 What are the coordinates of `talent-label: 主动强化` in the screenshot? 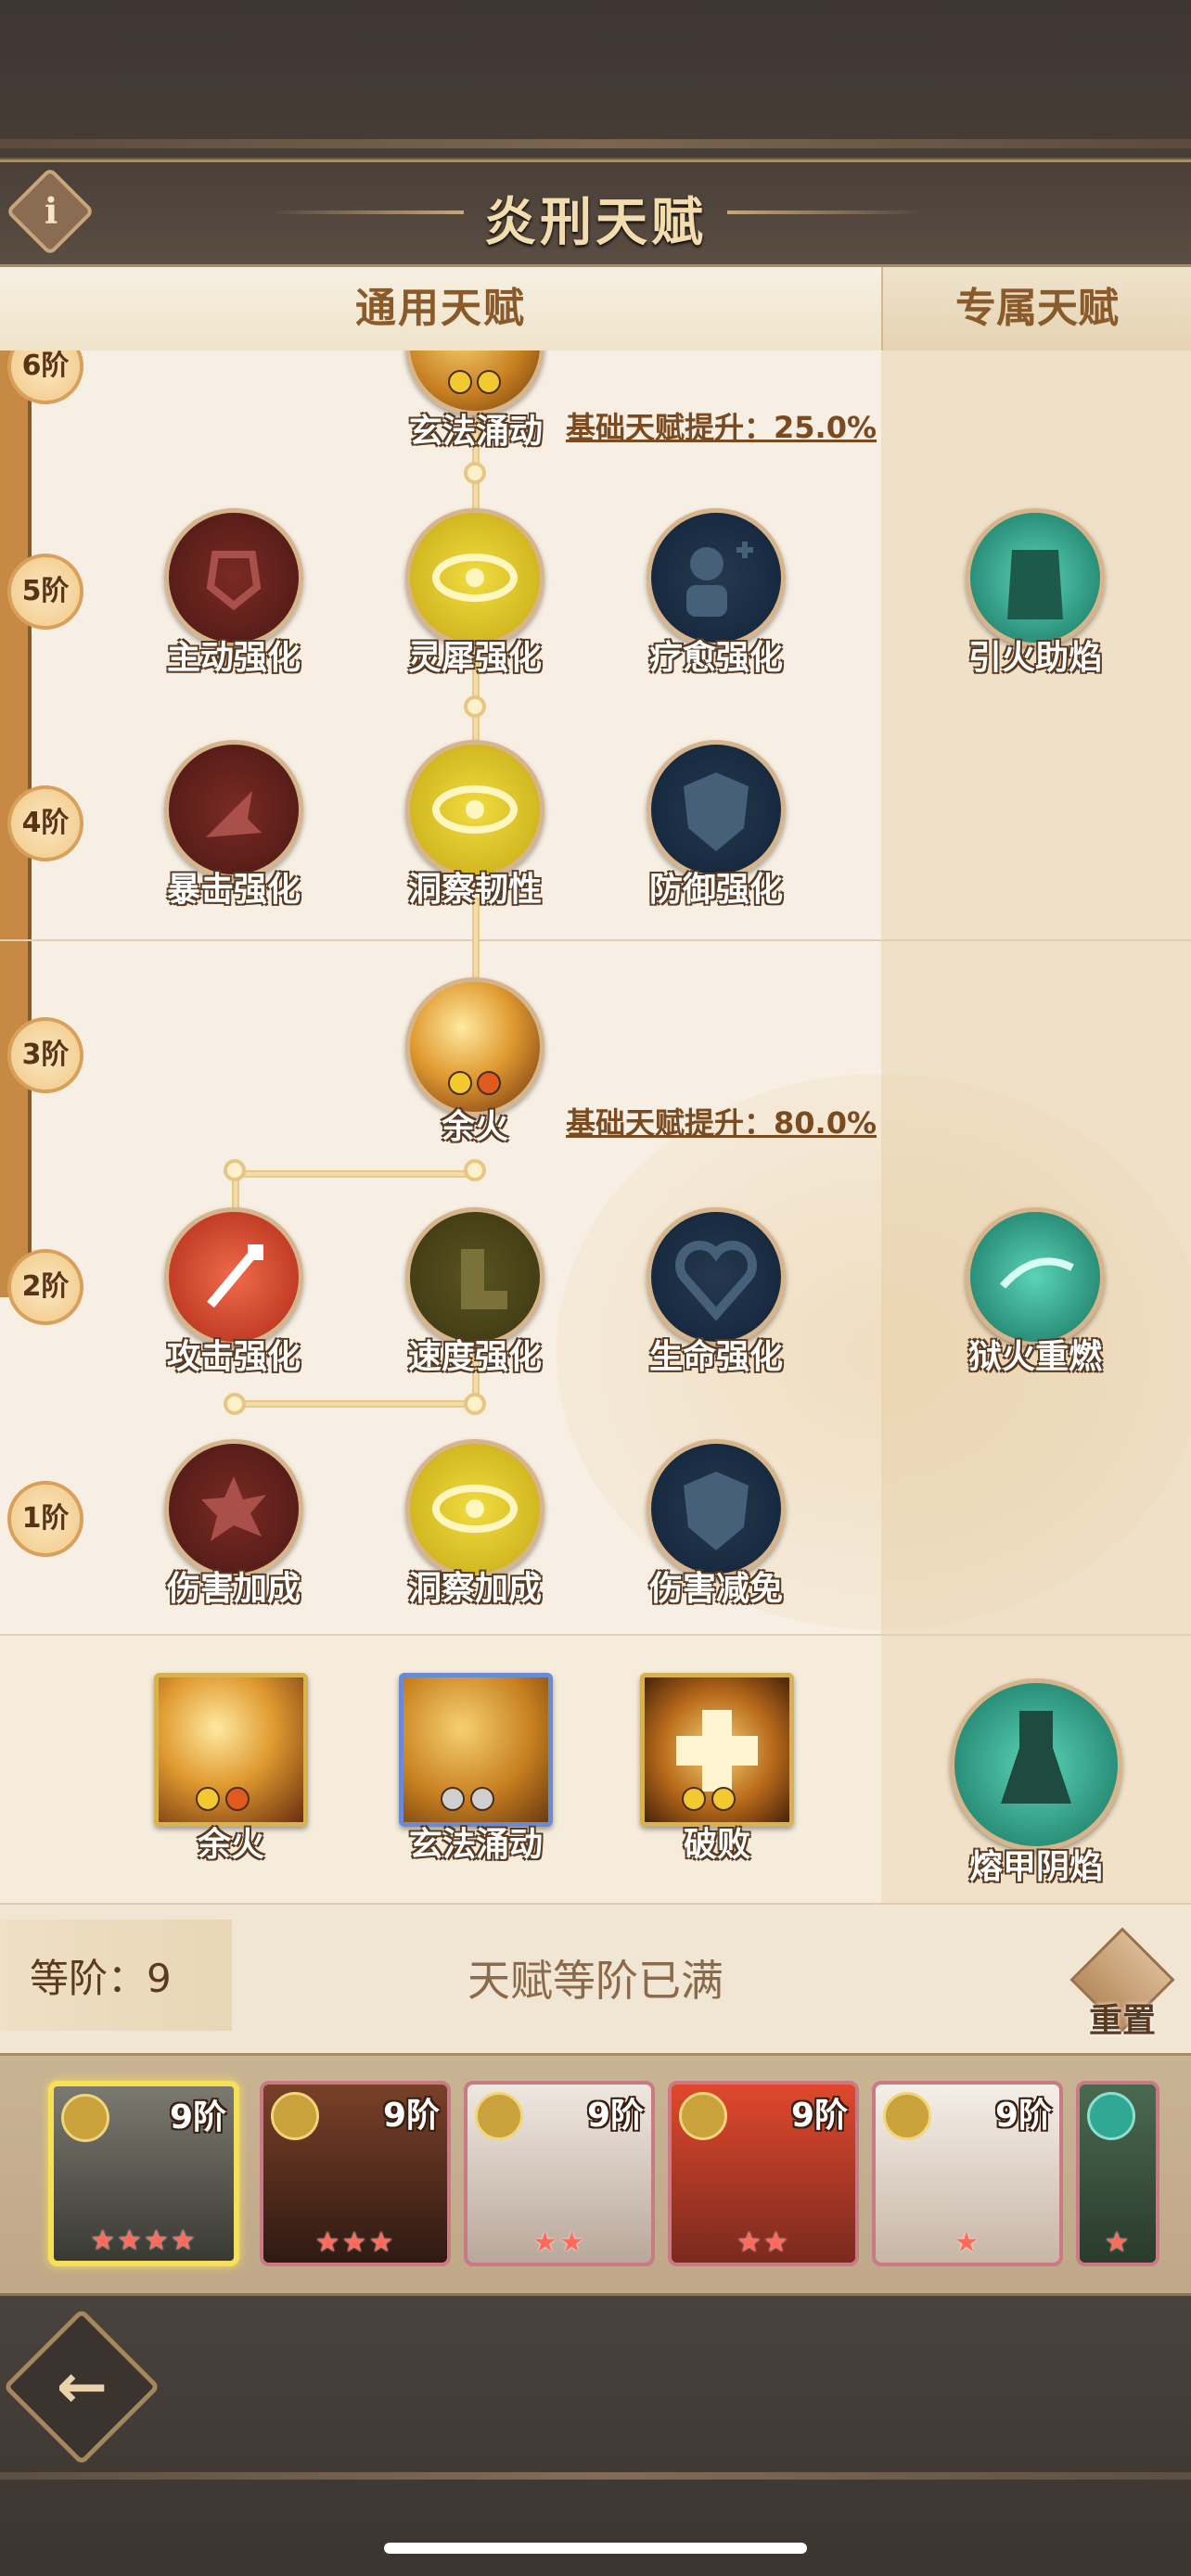 It's located at (233, 658).